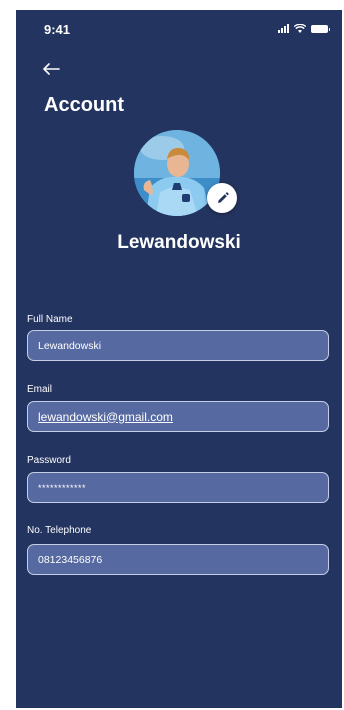 The height and width of the screenshot is (710, 344). What do you see at coordinates (84, 105) in the screenshot?
I see `page-title: Account` at bounding box center [84, 105].